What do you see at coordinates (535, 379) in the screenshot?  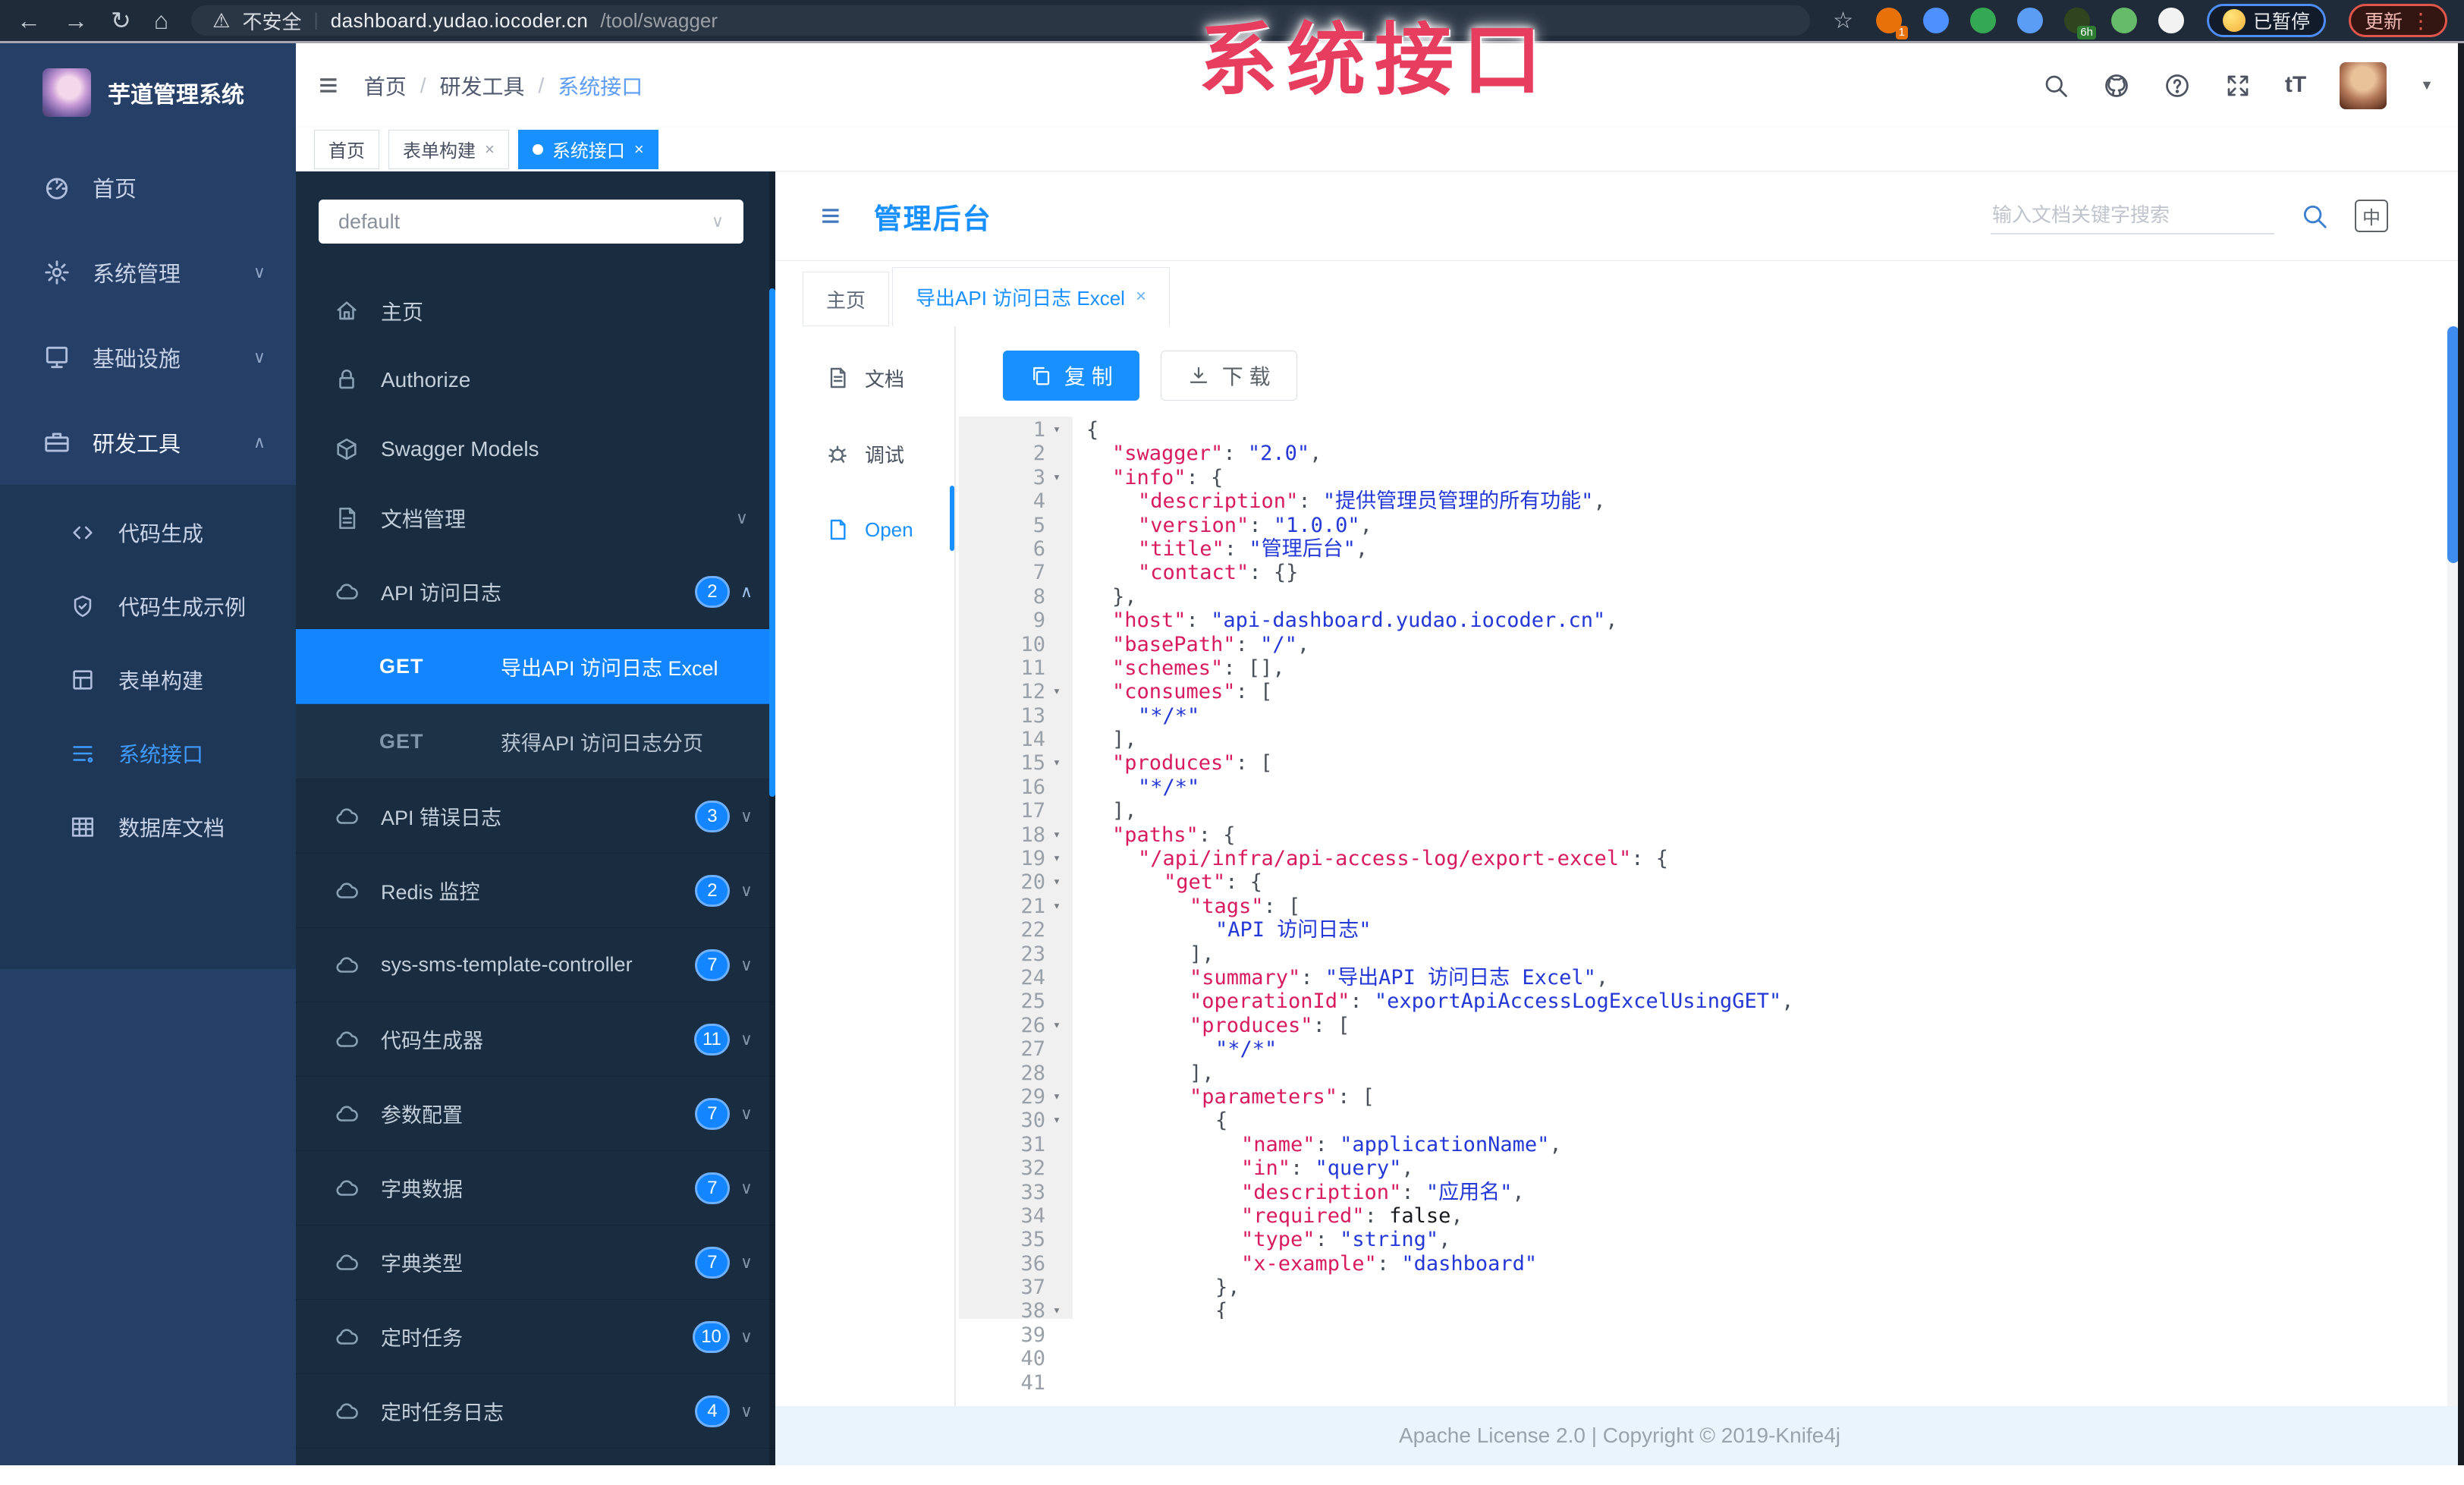 I see `swagger-nav-Authorize: Authorize` at bounding box center [535, 379].